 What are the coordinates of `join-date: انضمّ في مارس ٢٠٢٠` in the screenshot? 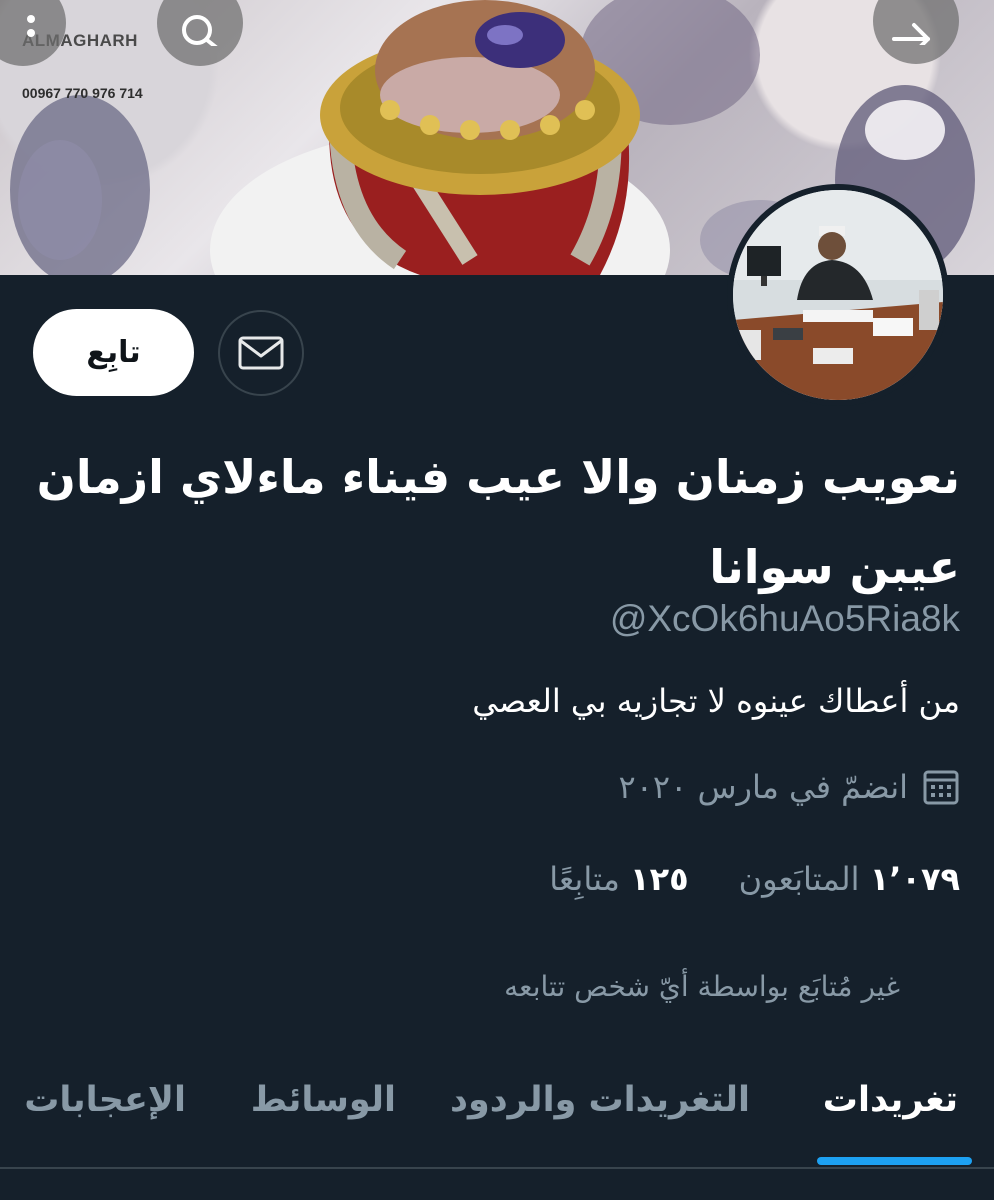 It's located at (789, 787).